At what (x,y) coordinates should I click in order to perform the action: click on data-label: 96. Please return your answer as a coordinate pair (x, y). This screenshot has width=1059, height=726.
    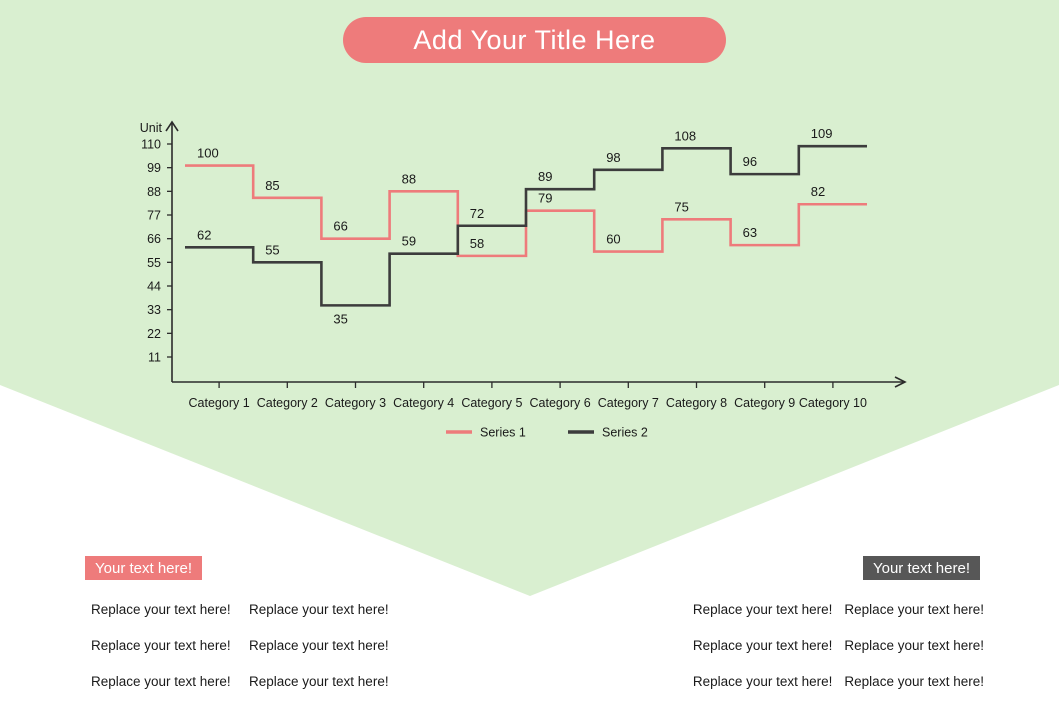
    Looking at the image, I should click on (750, 161).